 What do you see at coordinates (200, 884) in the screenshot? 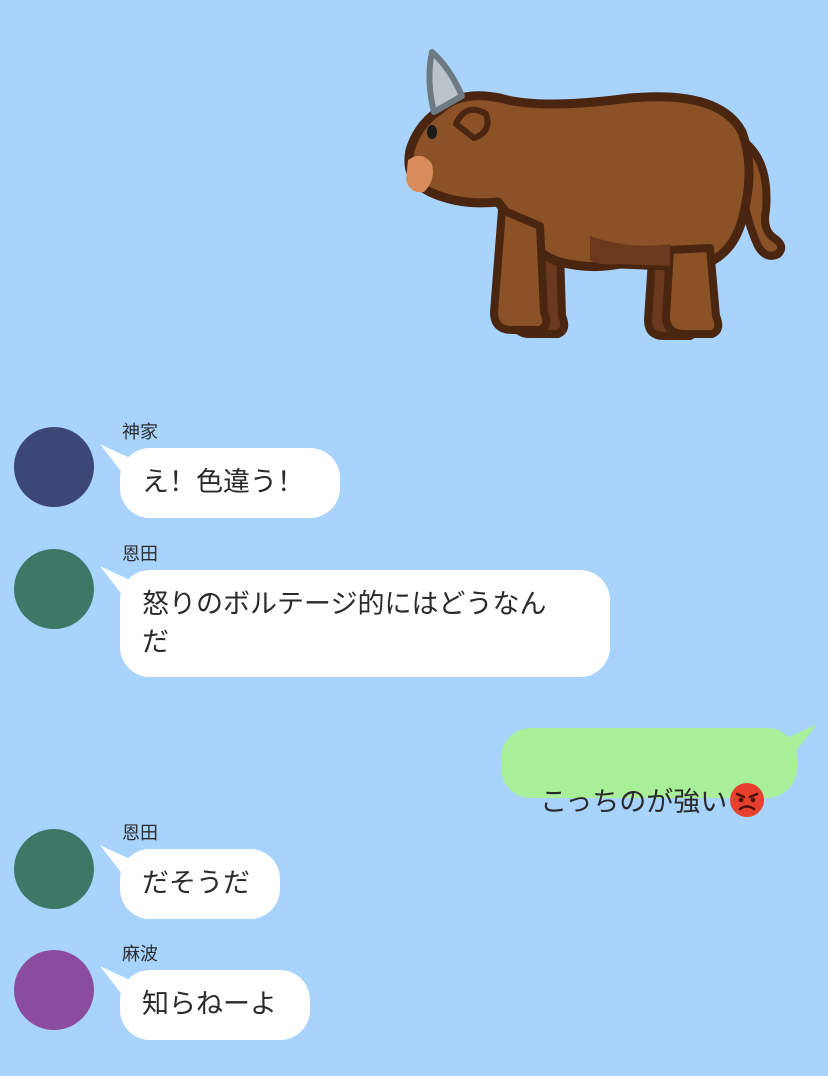
I see `message-bubble: だそうだ` at bounding box center [200, 884].